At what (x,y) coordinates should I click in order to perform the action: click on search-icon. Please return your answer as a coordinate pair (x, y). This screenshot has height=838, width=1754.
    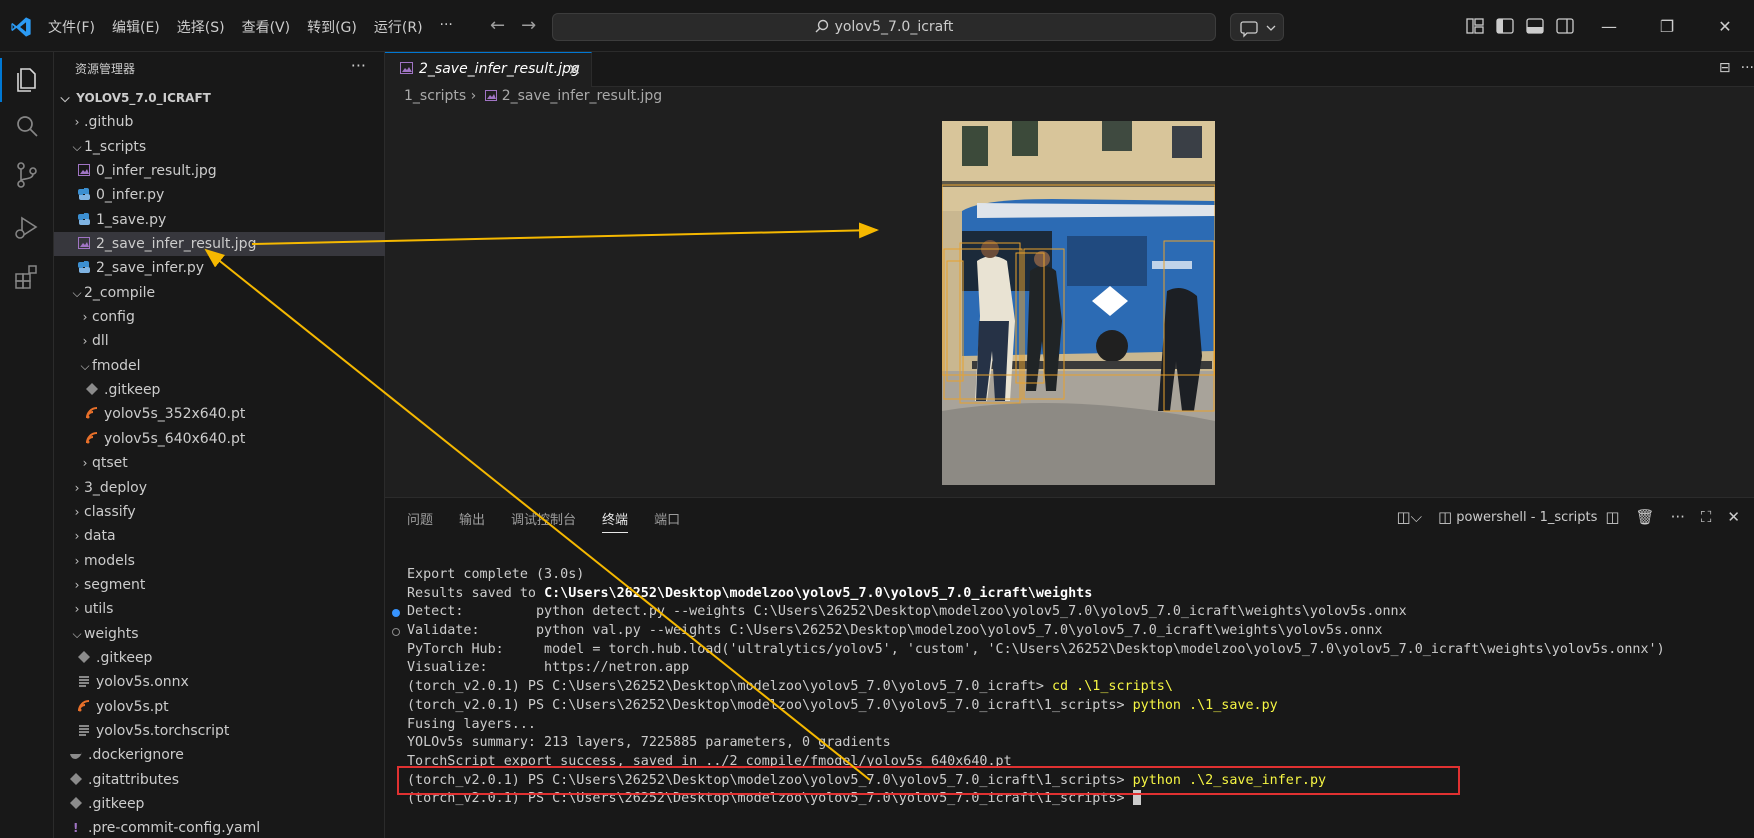
    Looking at the image, I should click on (821, 26).